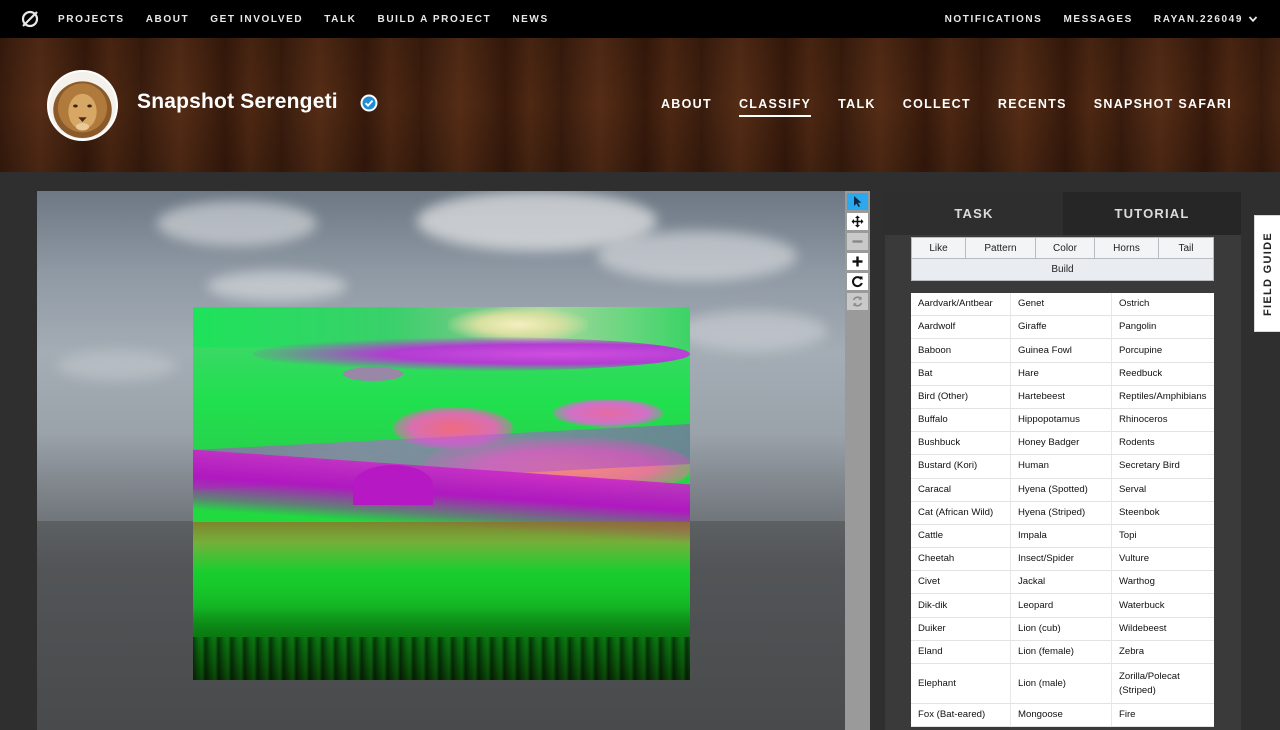 This screenshot has height=730, width=1280. Describe the element at coordinates (1152, 213) in the screenshot. I see `tab-tutorial: TUTORIAL` at that location.